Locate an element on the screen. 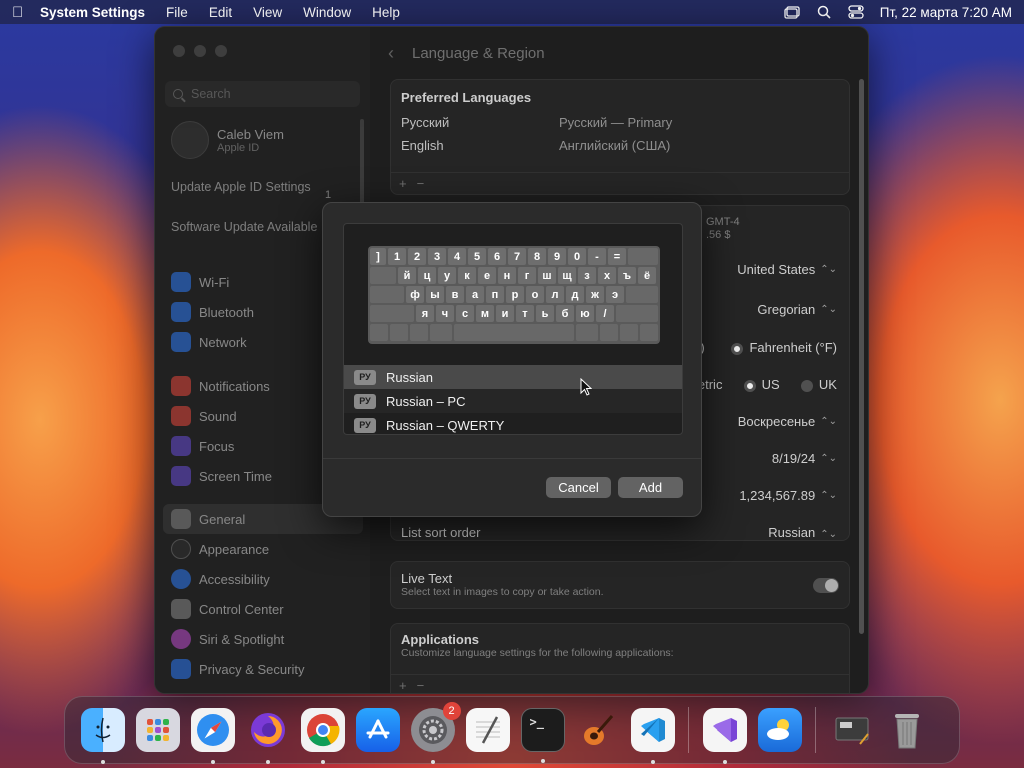 The image size is (1024, 768). keyboard-row is located at coordinates (514, 332).